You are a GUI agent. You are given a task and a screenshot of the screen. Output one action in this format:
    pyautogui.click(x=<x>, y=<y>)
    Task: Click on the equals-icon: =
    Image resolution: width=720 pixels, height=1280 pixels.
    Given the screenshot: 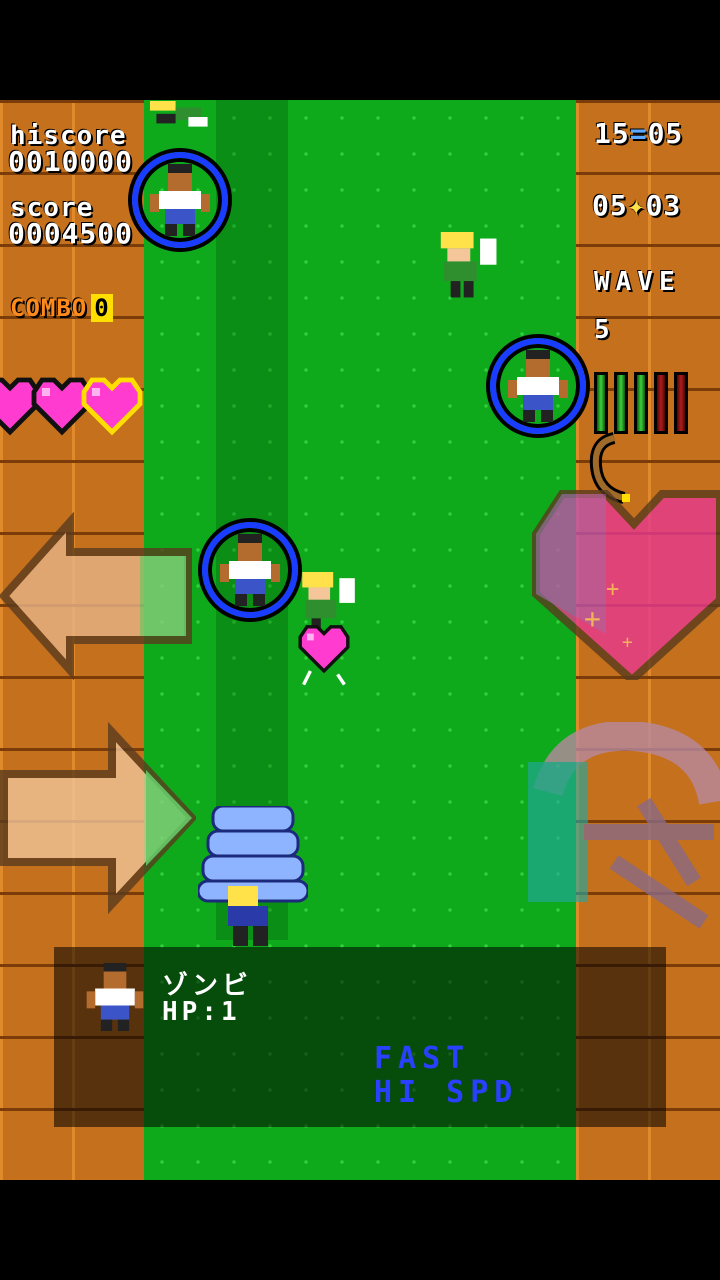 What is the action you would take?
    pyautogui.click(x=638, y=133)
    